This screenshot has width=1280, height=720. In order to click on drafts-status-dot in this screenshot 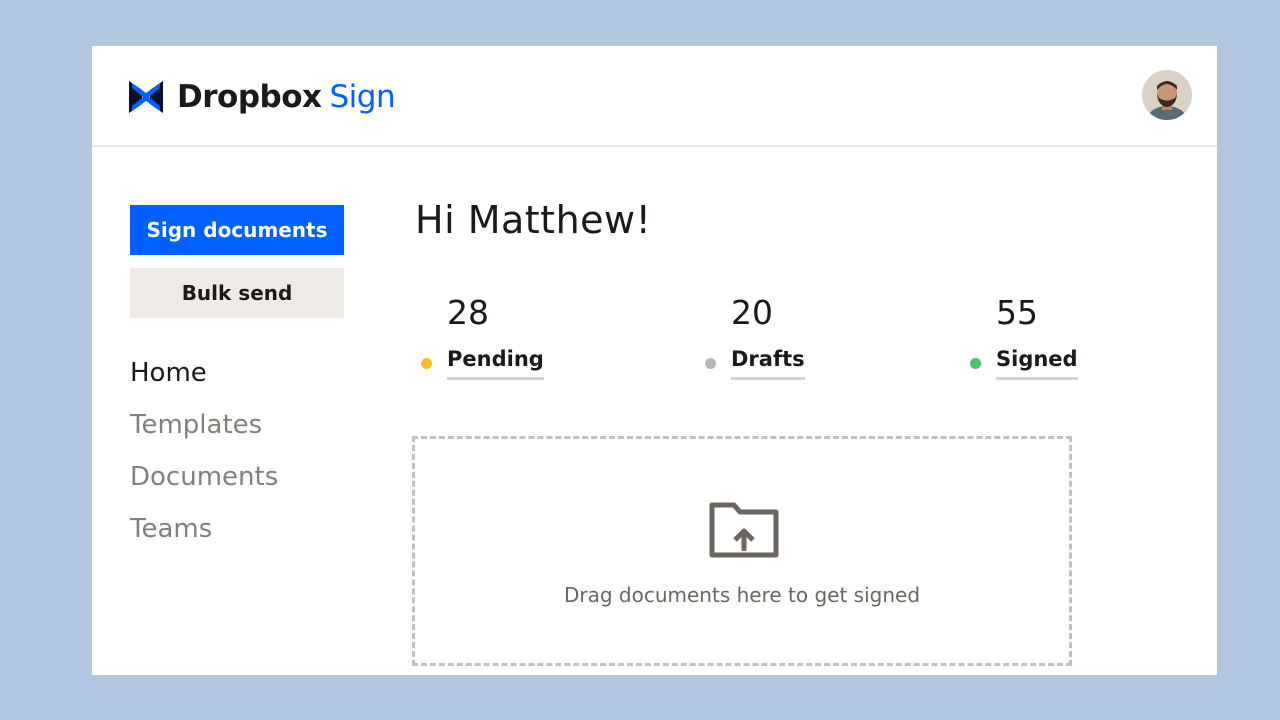, I will do `click(710, 363)`.